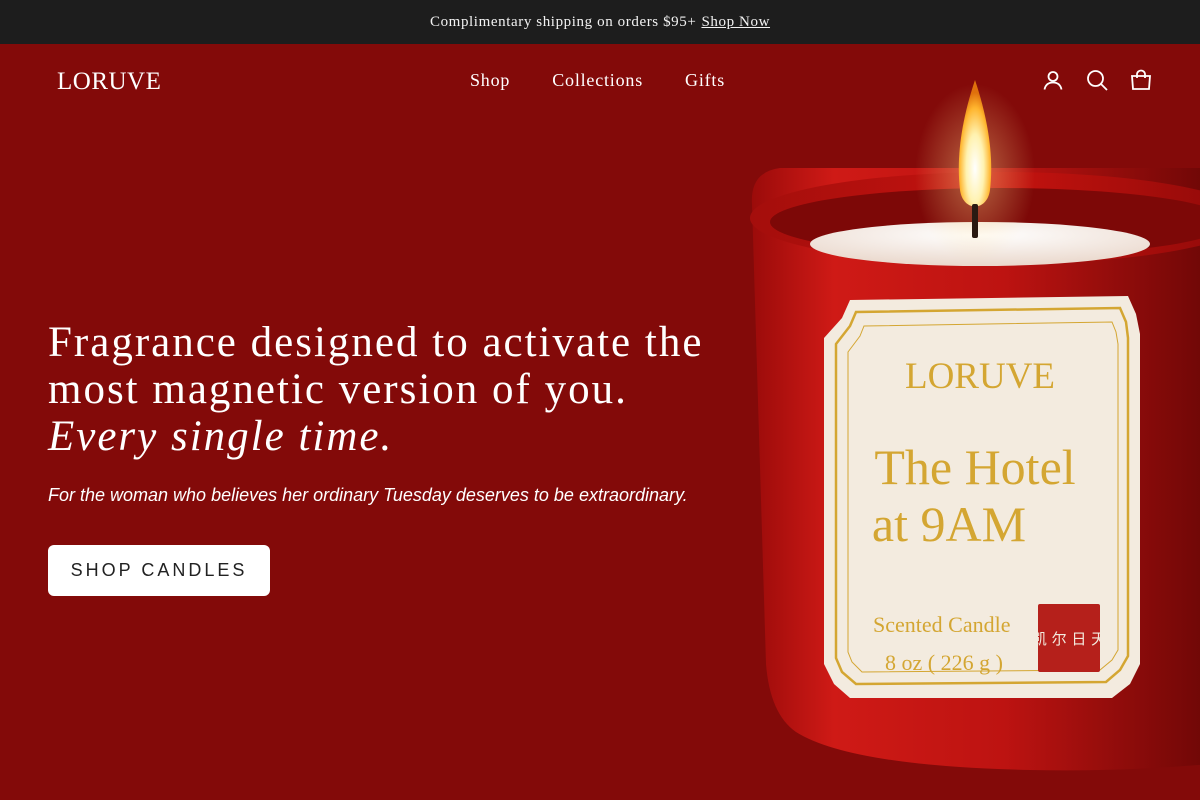 This screenshot has width=1200, height=800. What do you see at coordinates (109, 82) in the screenshot?
I see `site-logo: LORUVE` at bounding box center [109, 82].